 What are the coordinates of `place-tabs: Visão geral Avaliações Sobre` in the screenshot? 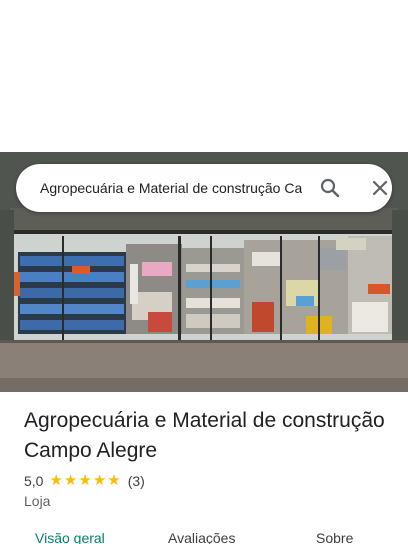 It's located at (204, 537).